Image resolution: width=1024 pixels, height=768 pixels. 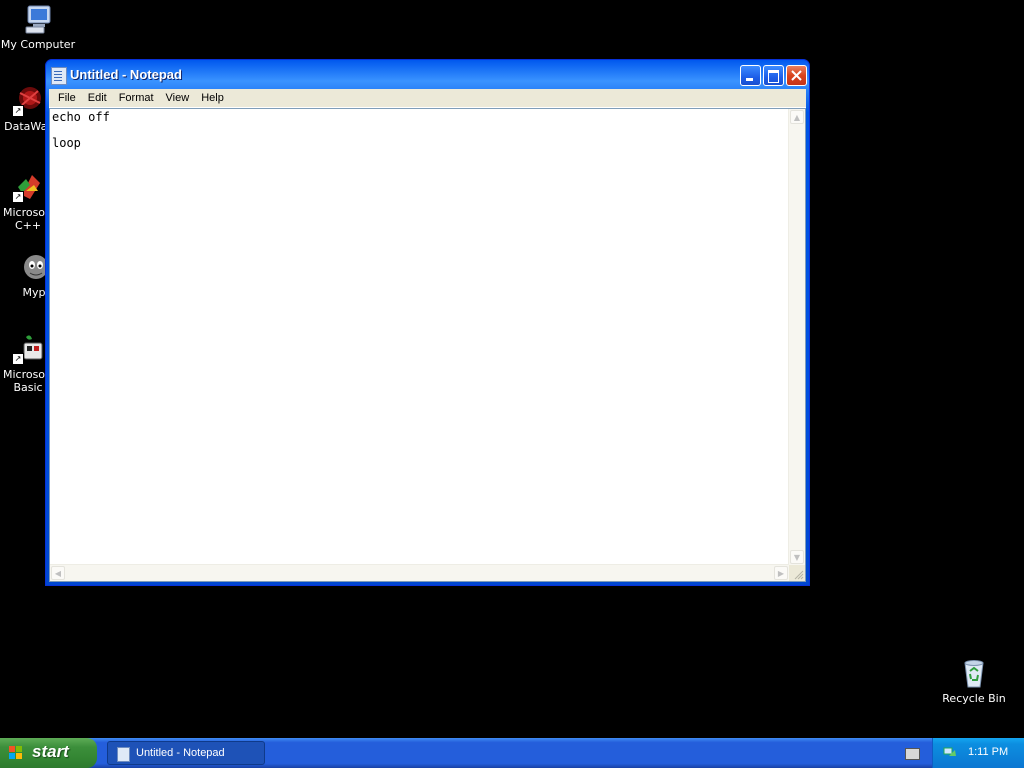 I want to click on visual-basic-icon: ↗, so click(x=28, y=349).